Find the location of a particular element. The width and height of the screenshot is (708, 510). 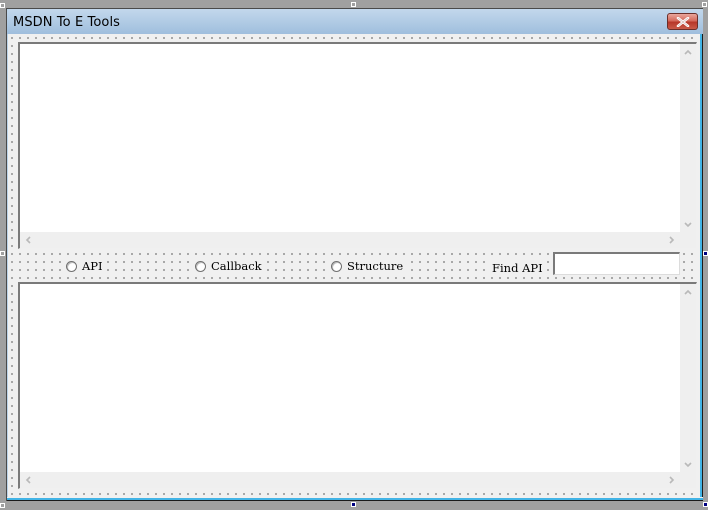

resize-handle-middle-left is located at coordinates (2, 253).